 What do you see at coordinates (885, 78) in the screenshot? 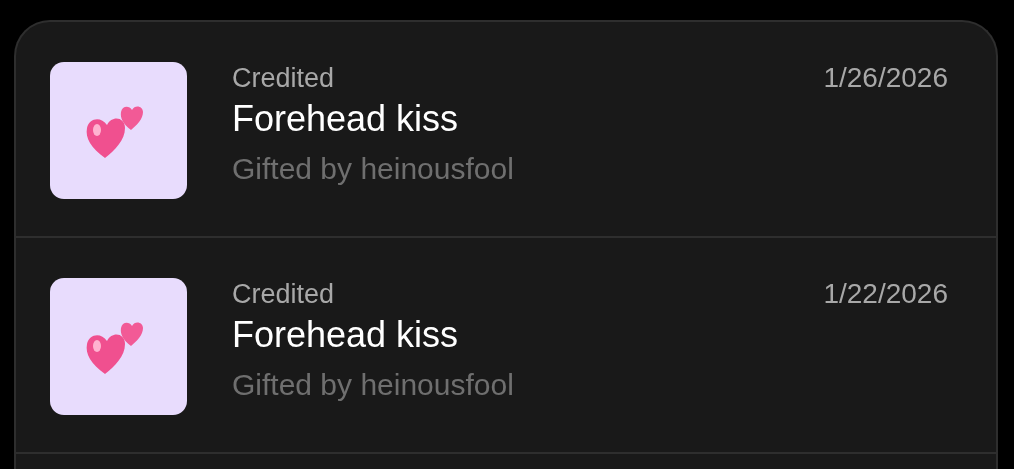
I see `date-label: 1/26/2026` at bounding box center [885, 78].